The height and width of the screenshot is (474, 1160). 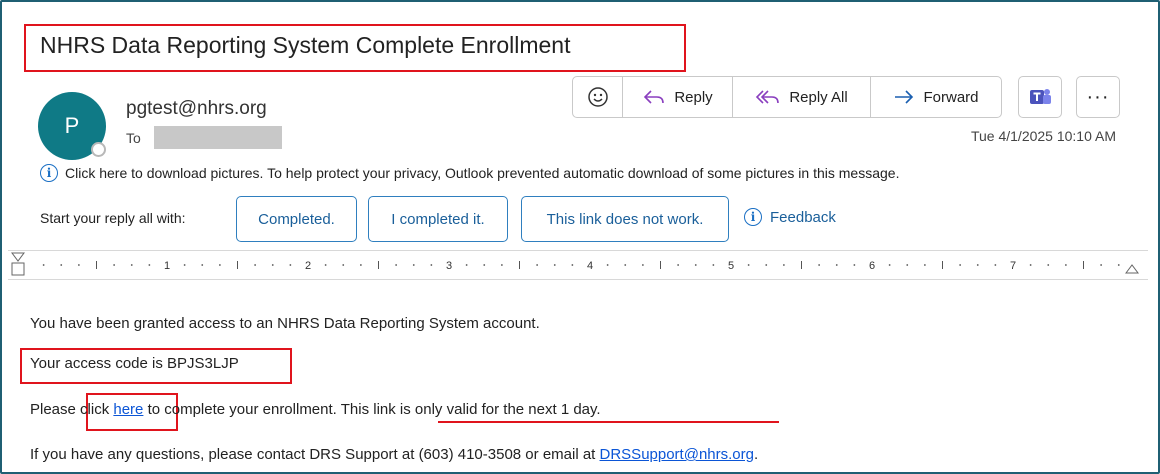 What do you see at coordinates (128, 409) in the screenshot?
I see `enrollment-here-link: here` at bounding box center [128, 409].